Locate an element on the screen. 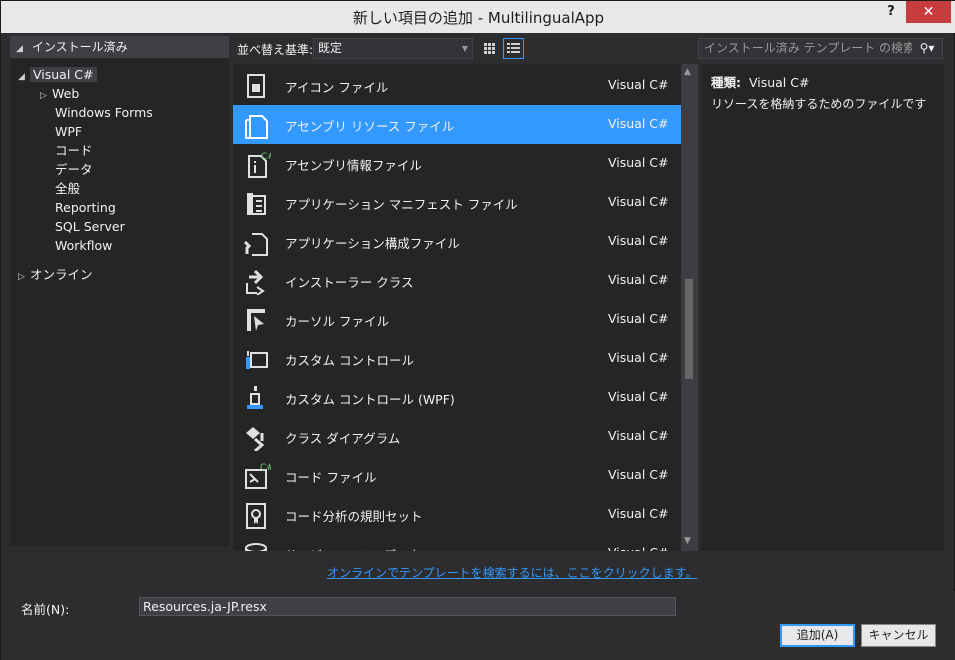 The height and width of the screenshot is (660, 955). scroll-up-icon: ▲ is located at coordinates (687, 72).